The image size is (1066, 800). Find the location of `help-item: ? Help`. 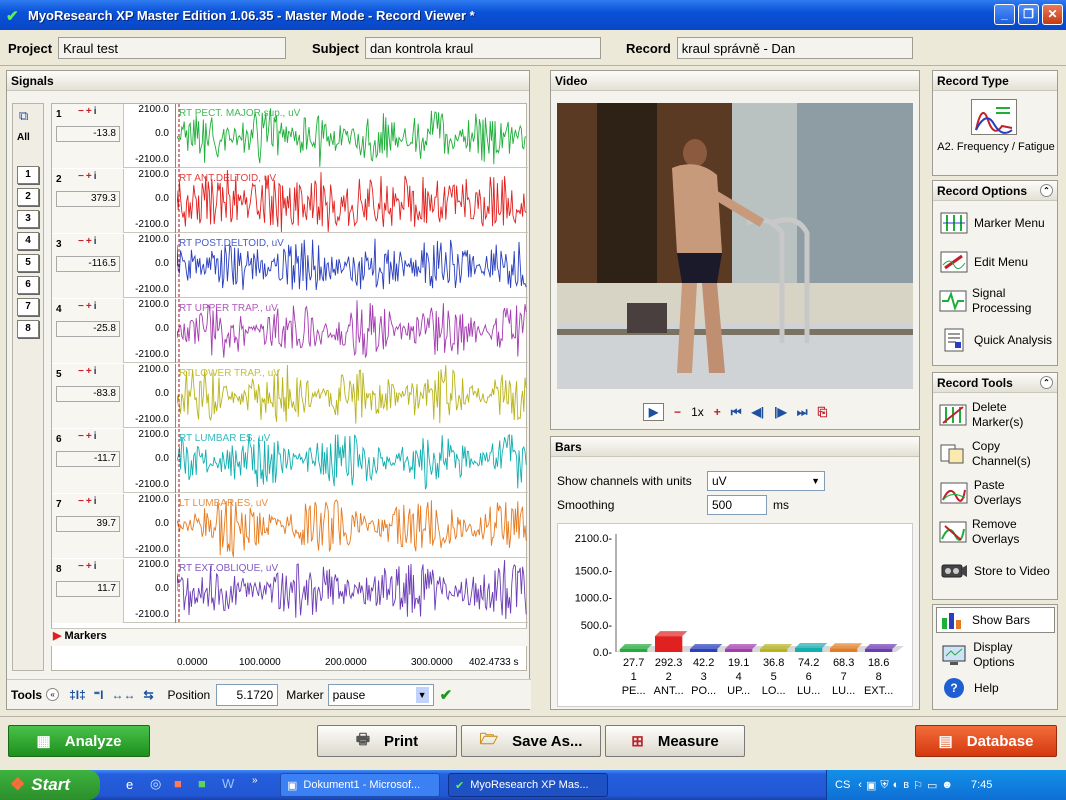

help-item: ? Help is located at coordinates (997, 688).